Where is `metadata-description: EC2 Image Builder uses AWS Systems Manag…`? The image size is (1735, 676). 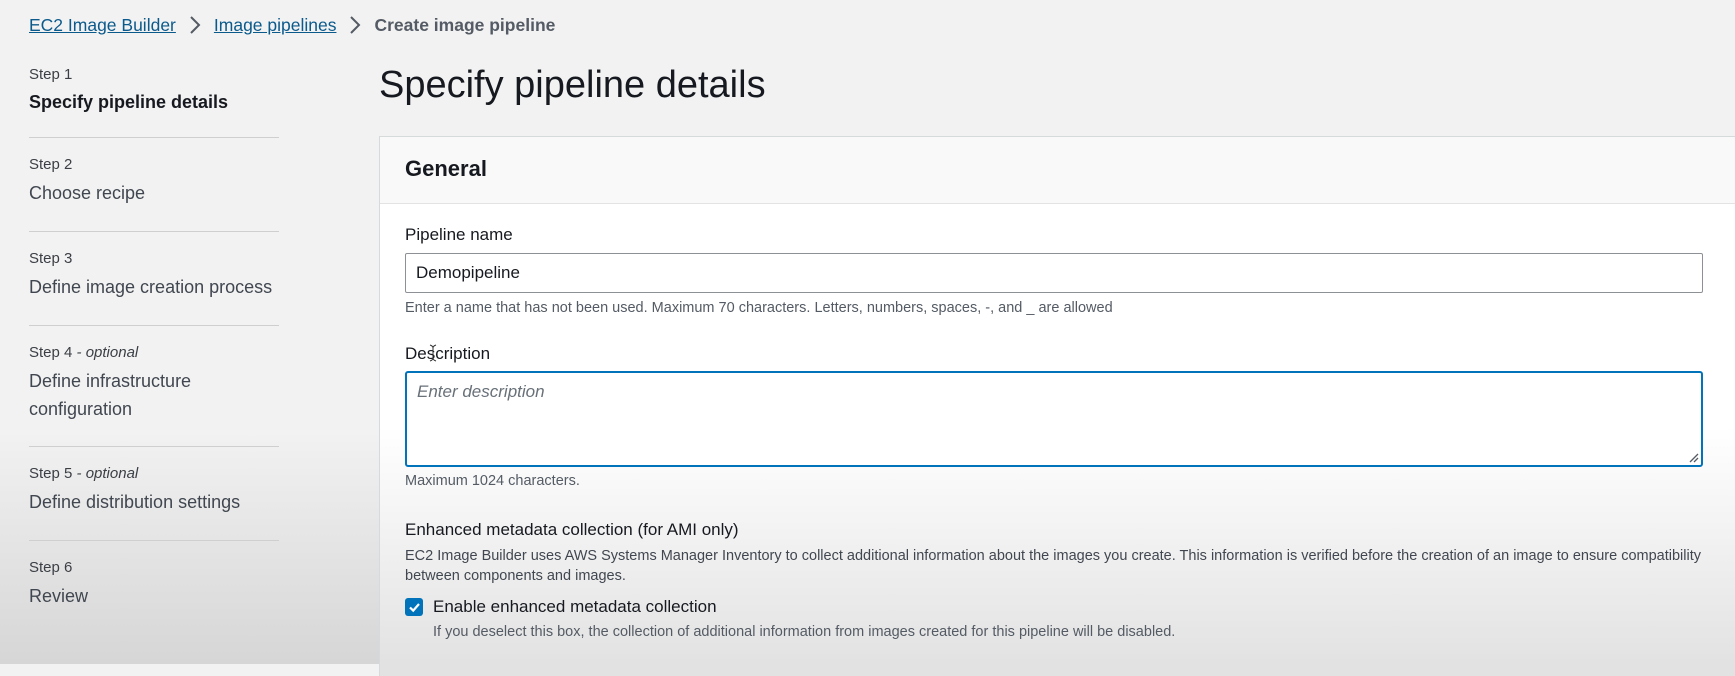 metadata-description: EC2 Image Builder uses AWS Systems Manag… is located at coordinates (1053, 566).